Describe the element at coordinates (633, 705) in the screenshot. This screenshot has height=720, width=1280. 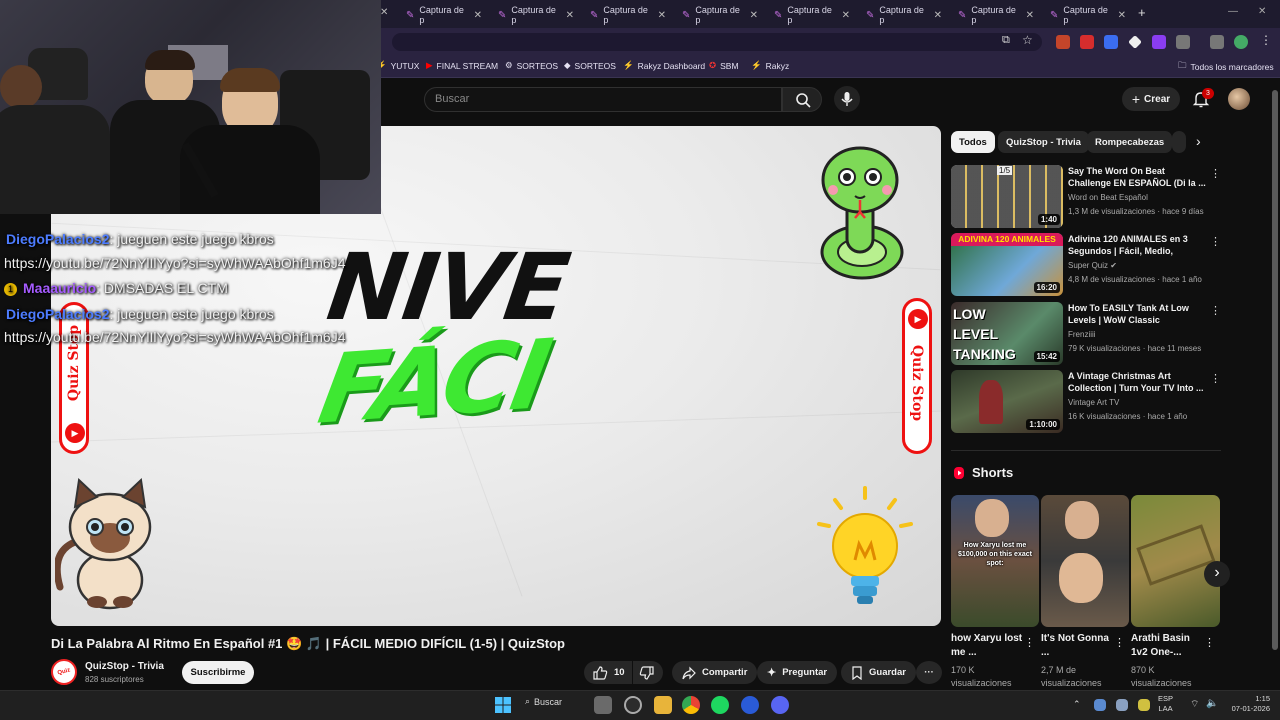
I see `obs-icon` at that location.